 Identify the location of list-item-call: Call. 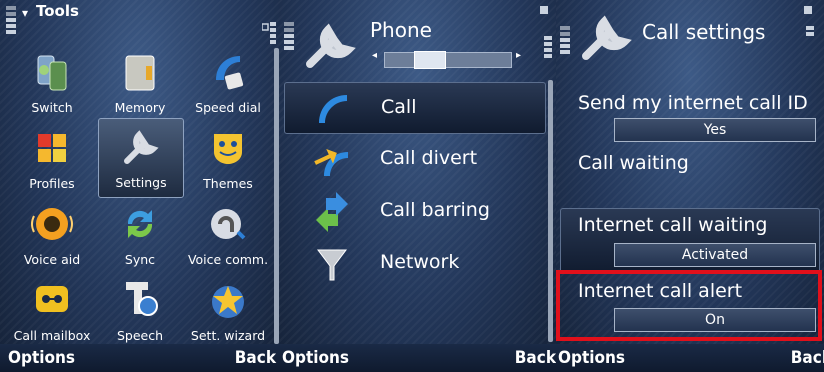
(415, 108).